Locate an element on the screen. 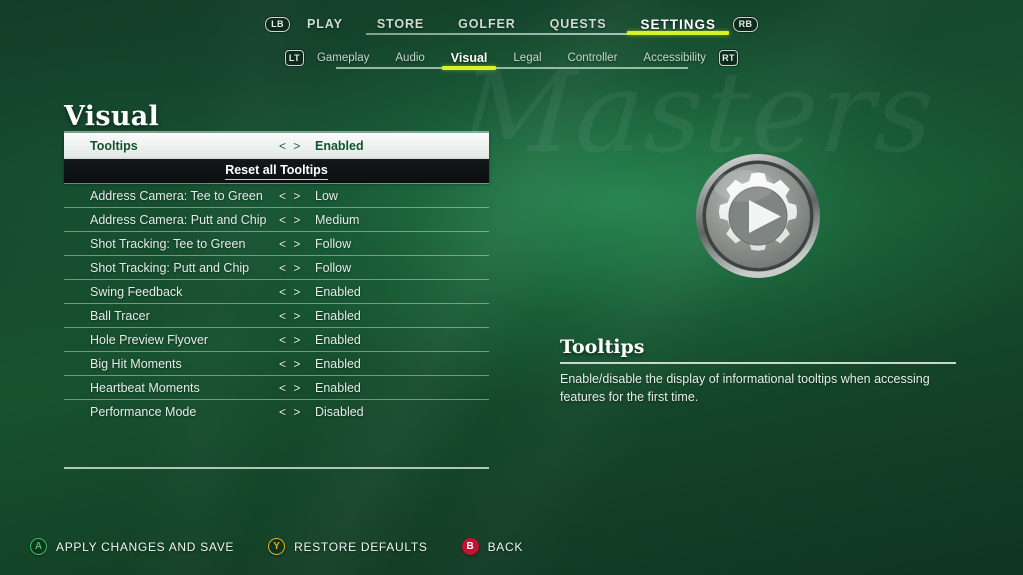 Image resolution: width=1023 pixels, height=575 pixels. button-a-icon: A is located at coordinates (38, 546).